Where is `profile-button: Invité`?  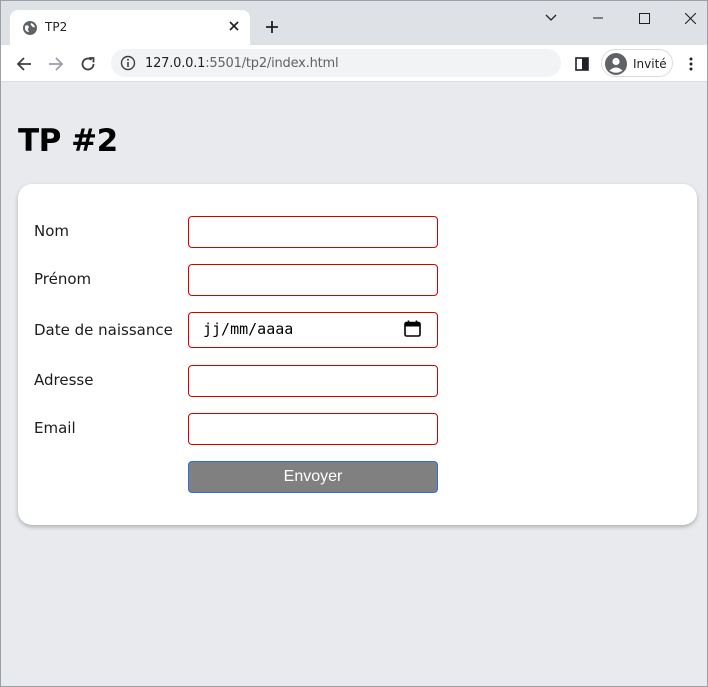 profile-button: Invité is located at coordinates (637, 63).